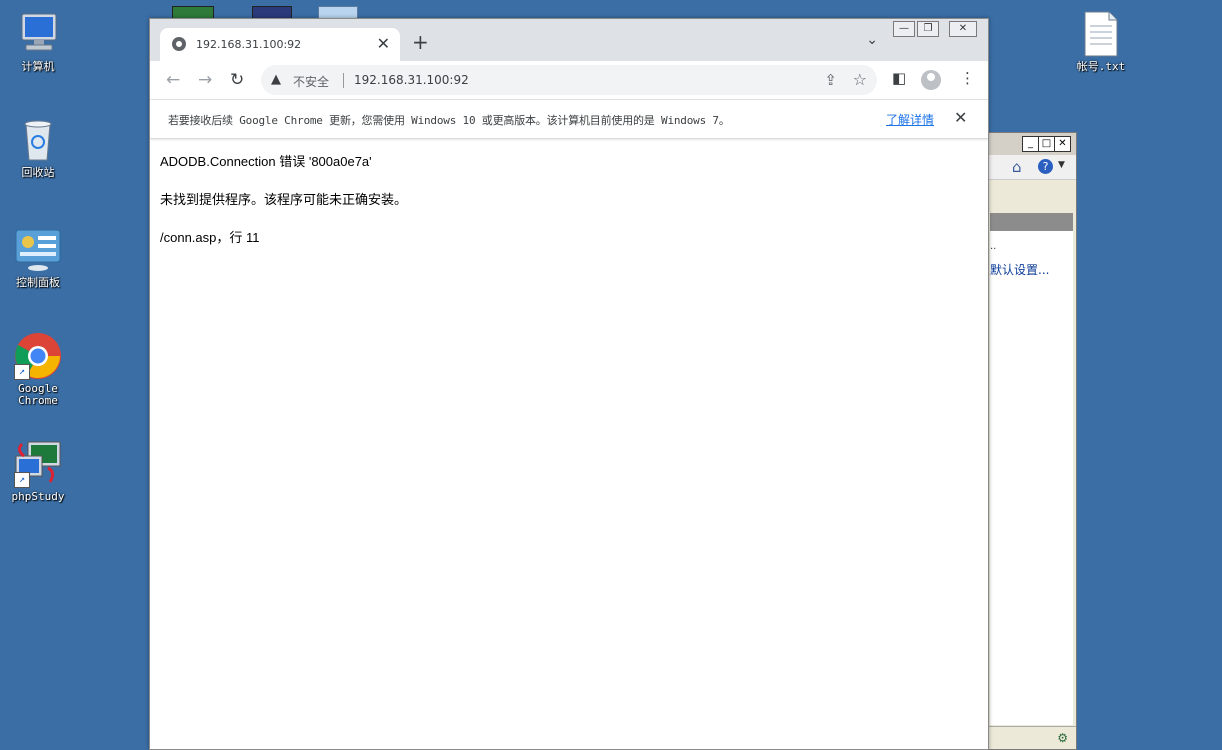 The image size is (1222, 750). I want to click on profile-avatar-icon, so click(931, 80).